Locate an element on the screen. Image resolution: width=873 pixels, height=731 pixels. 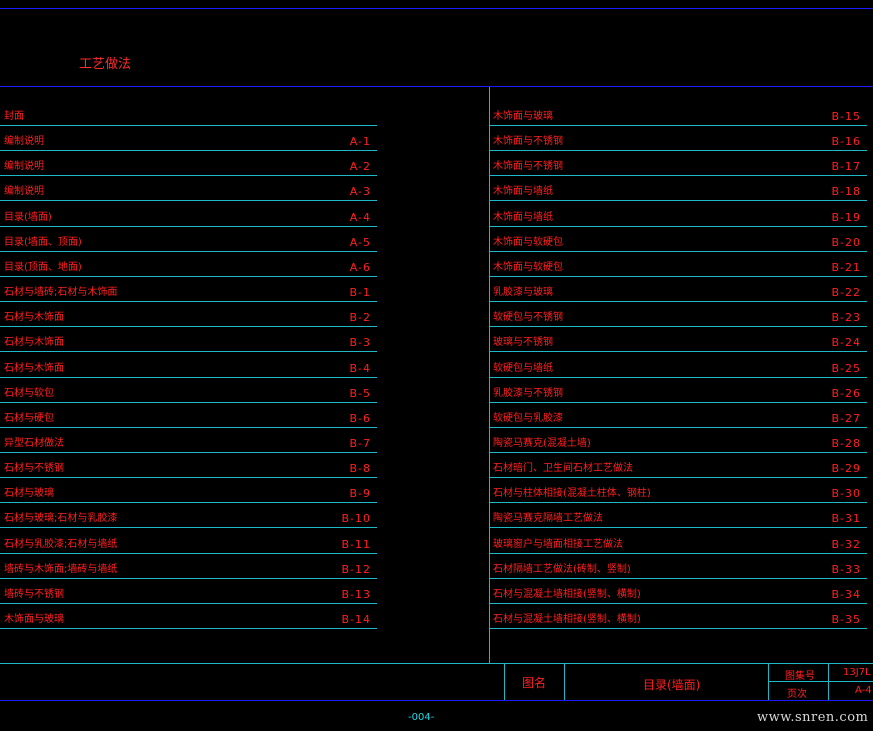
header-frame-line is located at coordinates (436, 86).